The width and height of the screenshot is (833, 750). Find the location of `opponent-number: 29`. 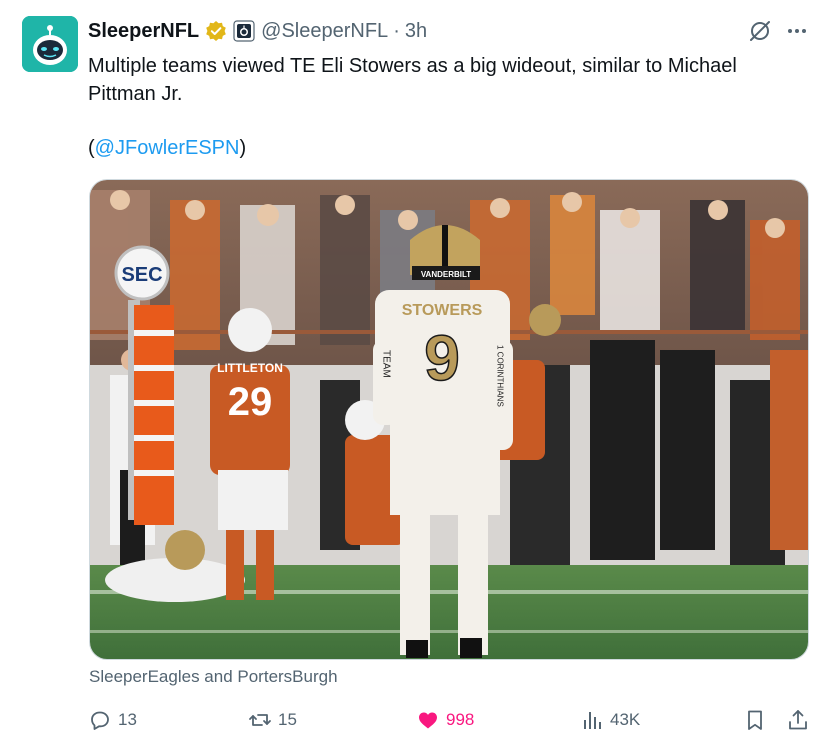

opponent-number: 29 is located at coordinates (250, 402).